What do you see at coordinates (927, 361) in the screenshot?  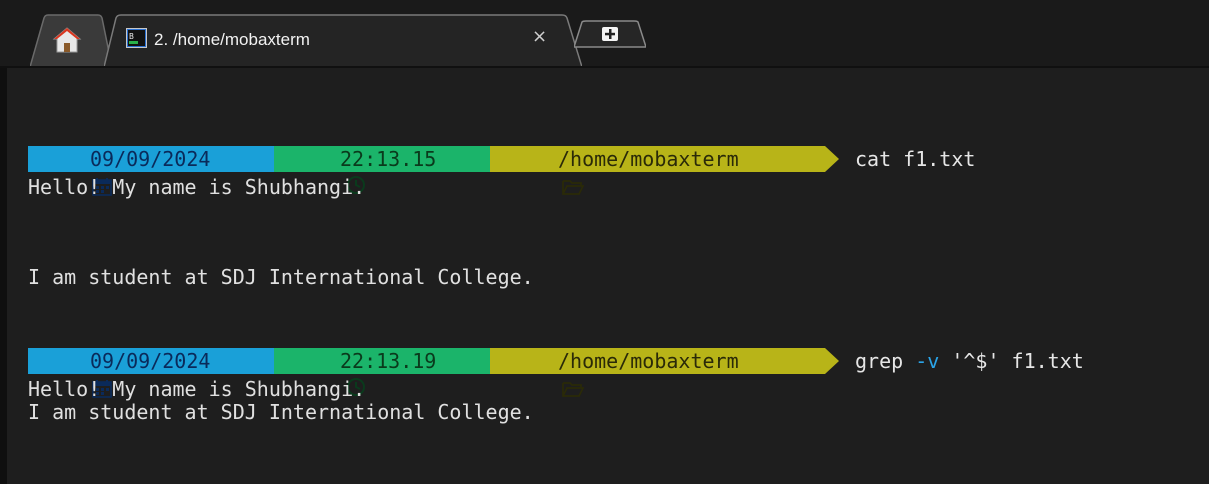 I see `command-flag: -v` at bounding box center [927, 361].